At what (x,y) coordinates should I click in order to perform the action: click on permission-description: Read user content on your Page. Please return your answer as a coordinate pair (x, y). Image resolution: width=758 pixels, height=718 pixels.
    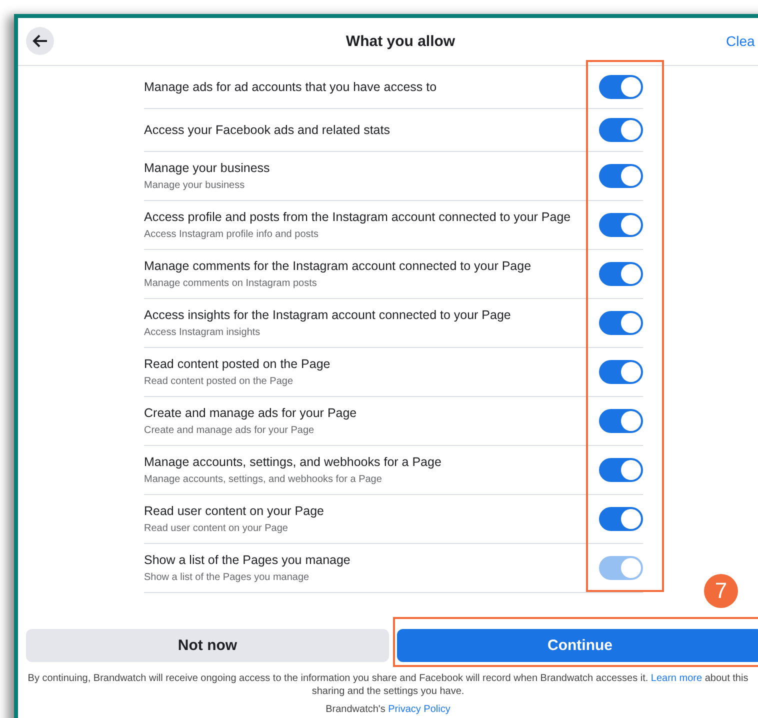
    Looking at the image, I should click on (216, 528).